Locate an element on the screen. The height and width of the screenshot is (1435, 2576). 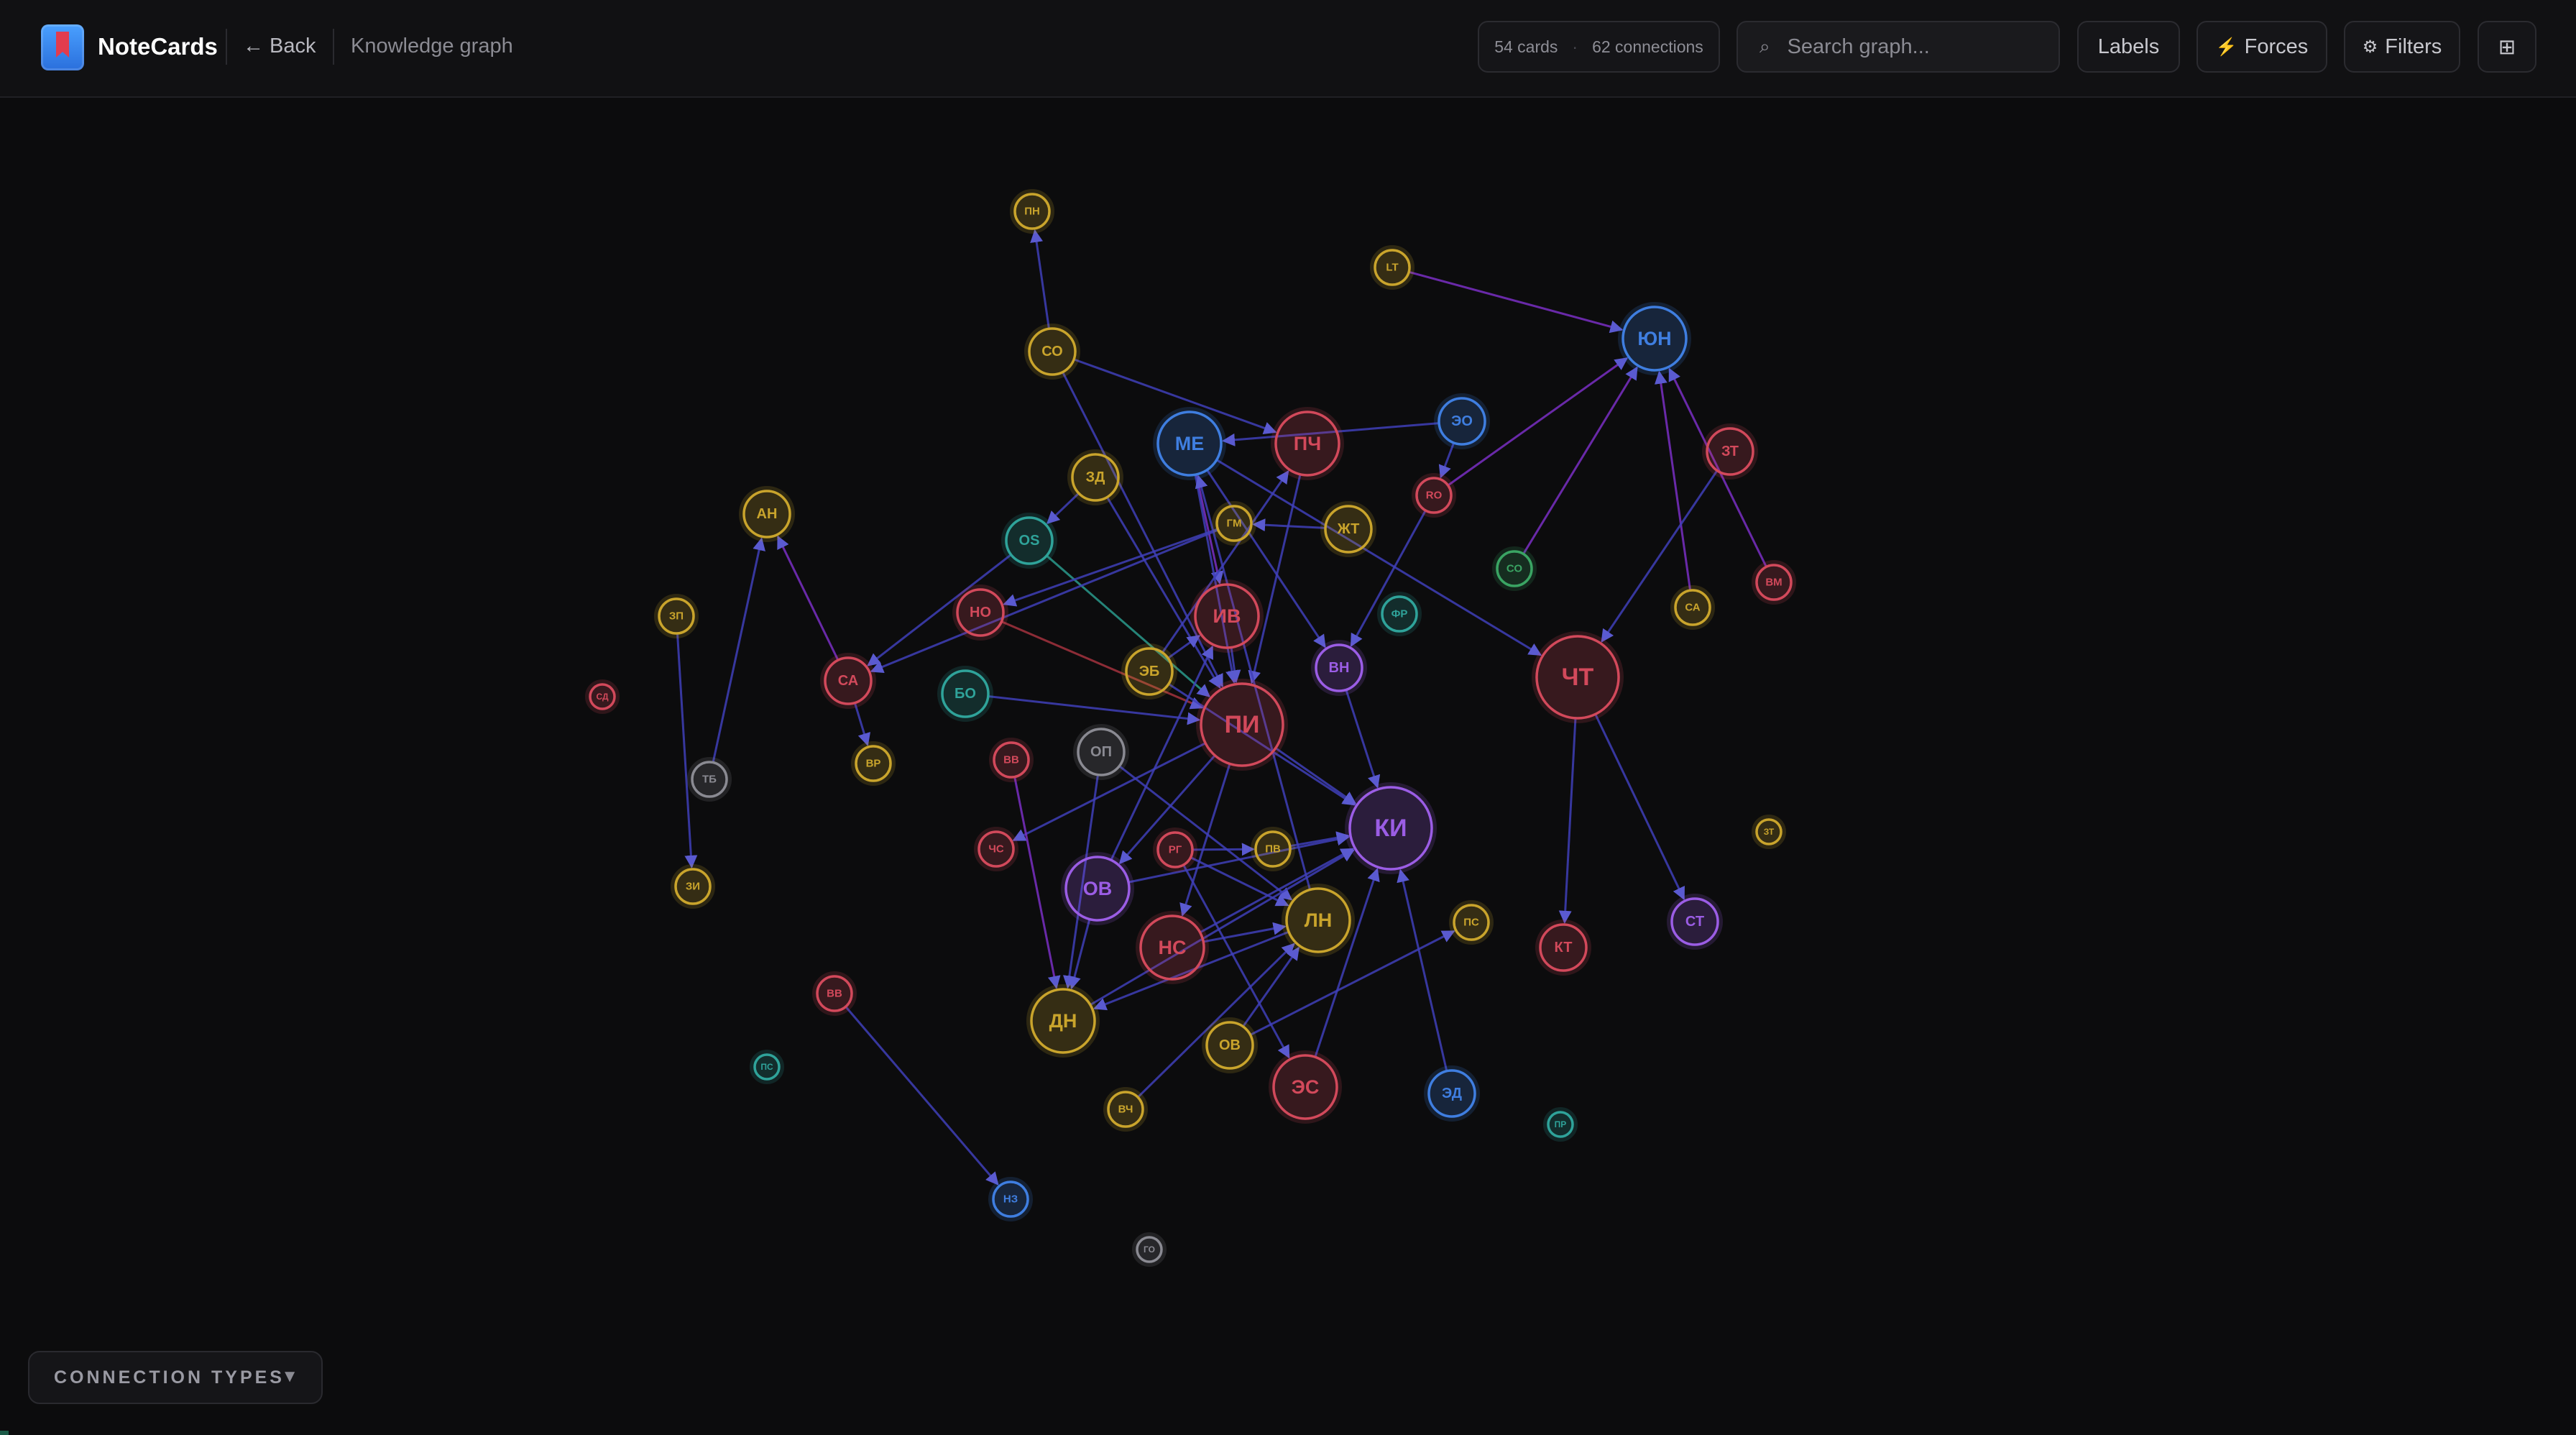
graph-node: ПЧ is located at coordinates (1307, 444).